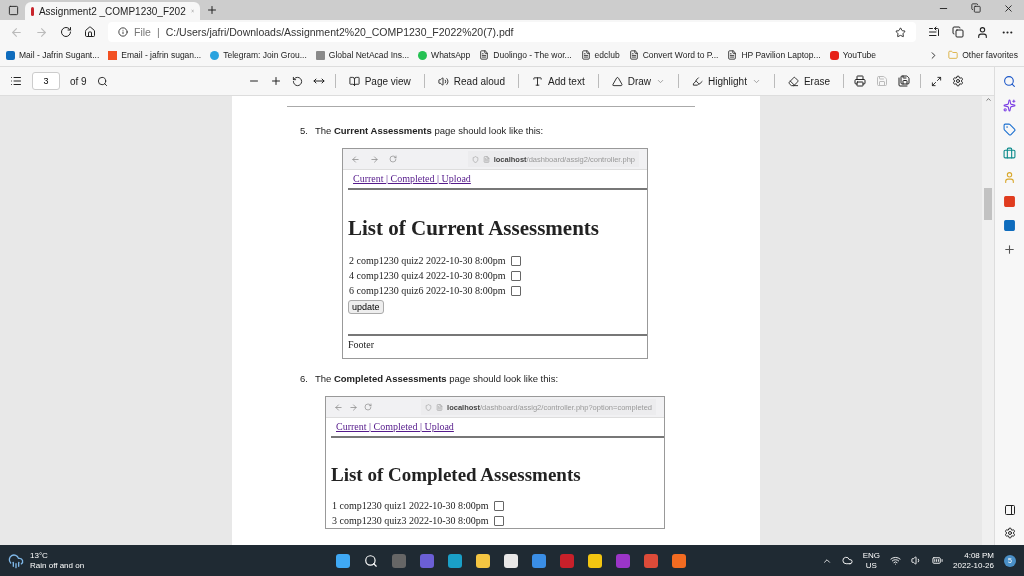 Image resolution: width=1024 pixels, height=576 pixels. What do you see at coordinates (983, 55) in the screenshot?
I see `other-favorites: Other favorites` at bounding box center [983, 55].